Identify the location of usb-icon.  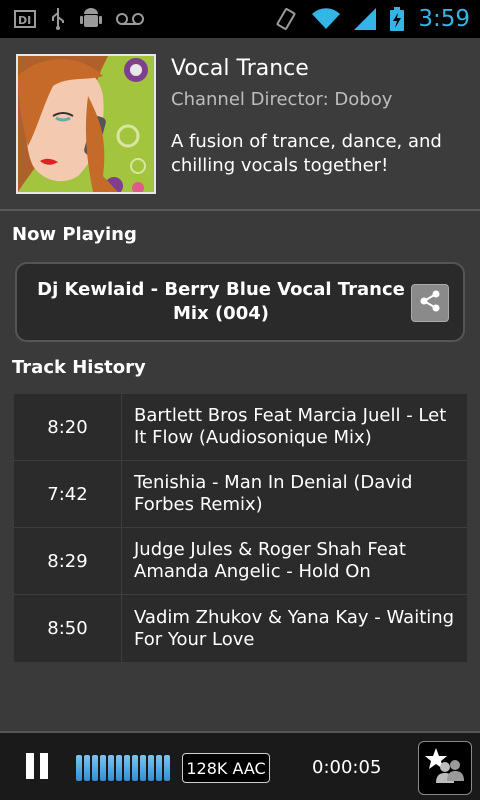
(58, 19).